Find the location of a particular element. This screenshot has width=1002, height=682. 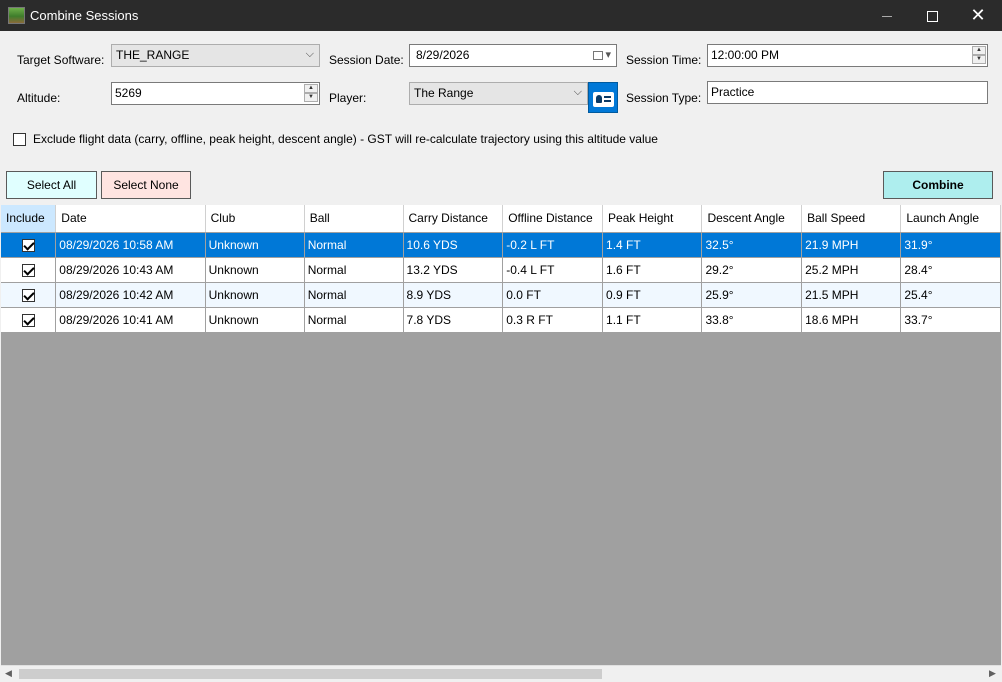

carry-cell: 10.6 YDS is located at coordinates (453, 245).